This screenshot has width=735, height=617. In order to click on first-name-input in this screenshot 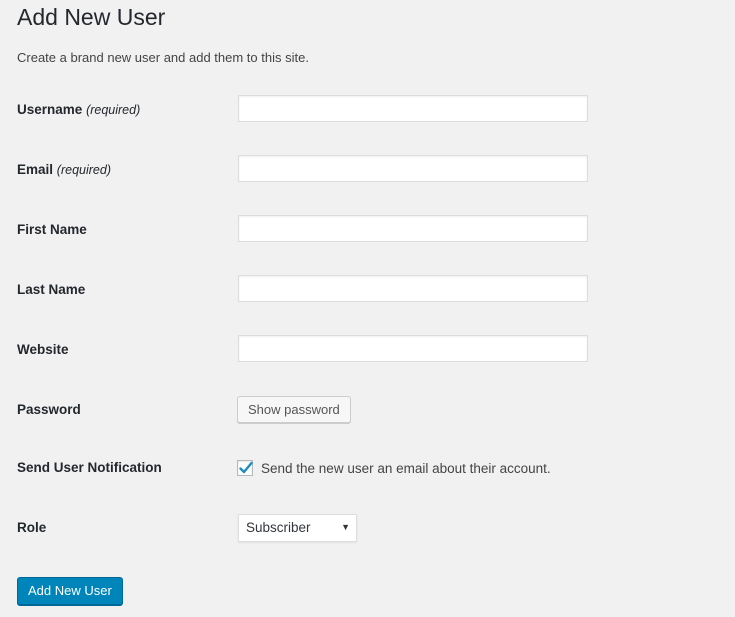, I will do `click(413, 228)`.